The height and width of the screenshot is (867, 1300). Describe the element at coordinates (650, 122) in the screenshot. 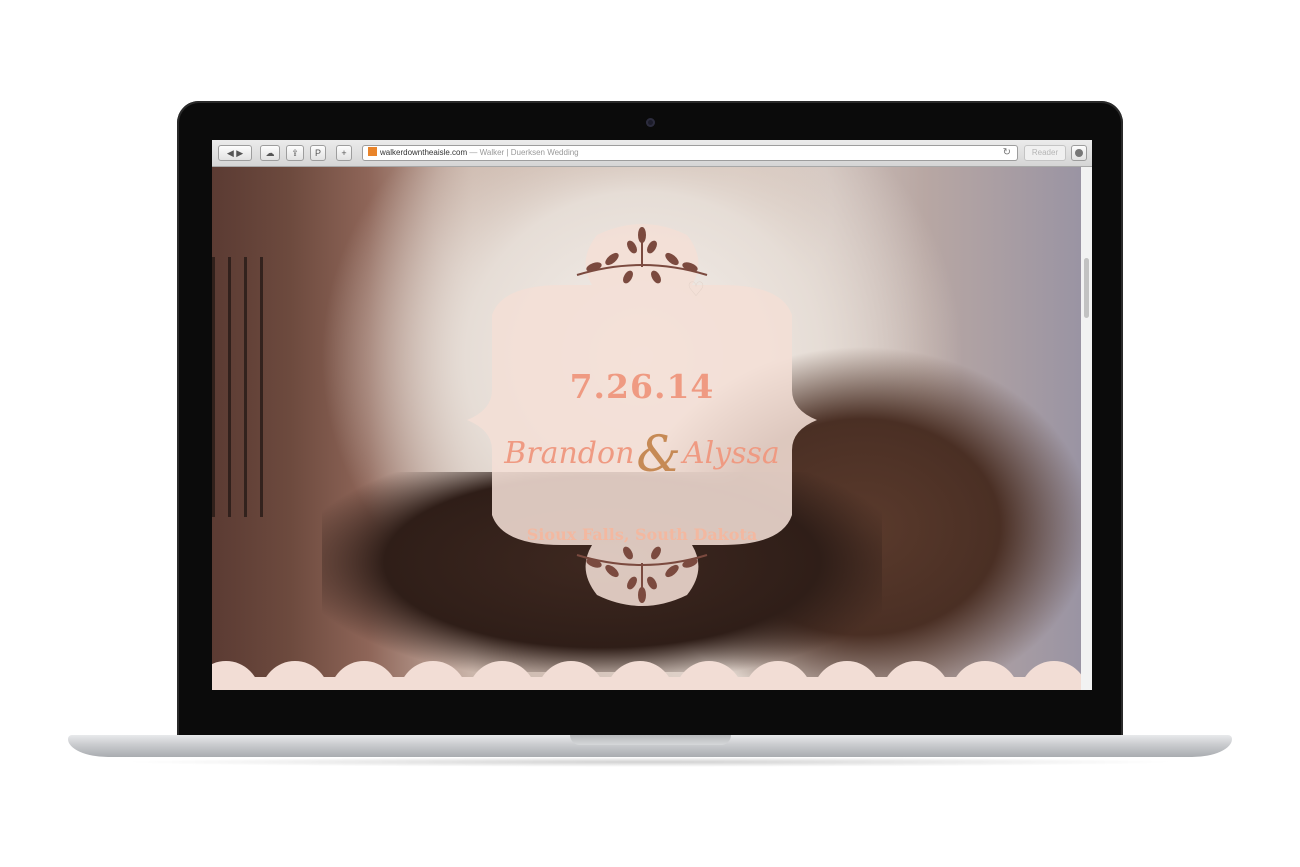

I see `webcam` at that location.